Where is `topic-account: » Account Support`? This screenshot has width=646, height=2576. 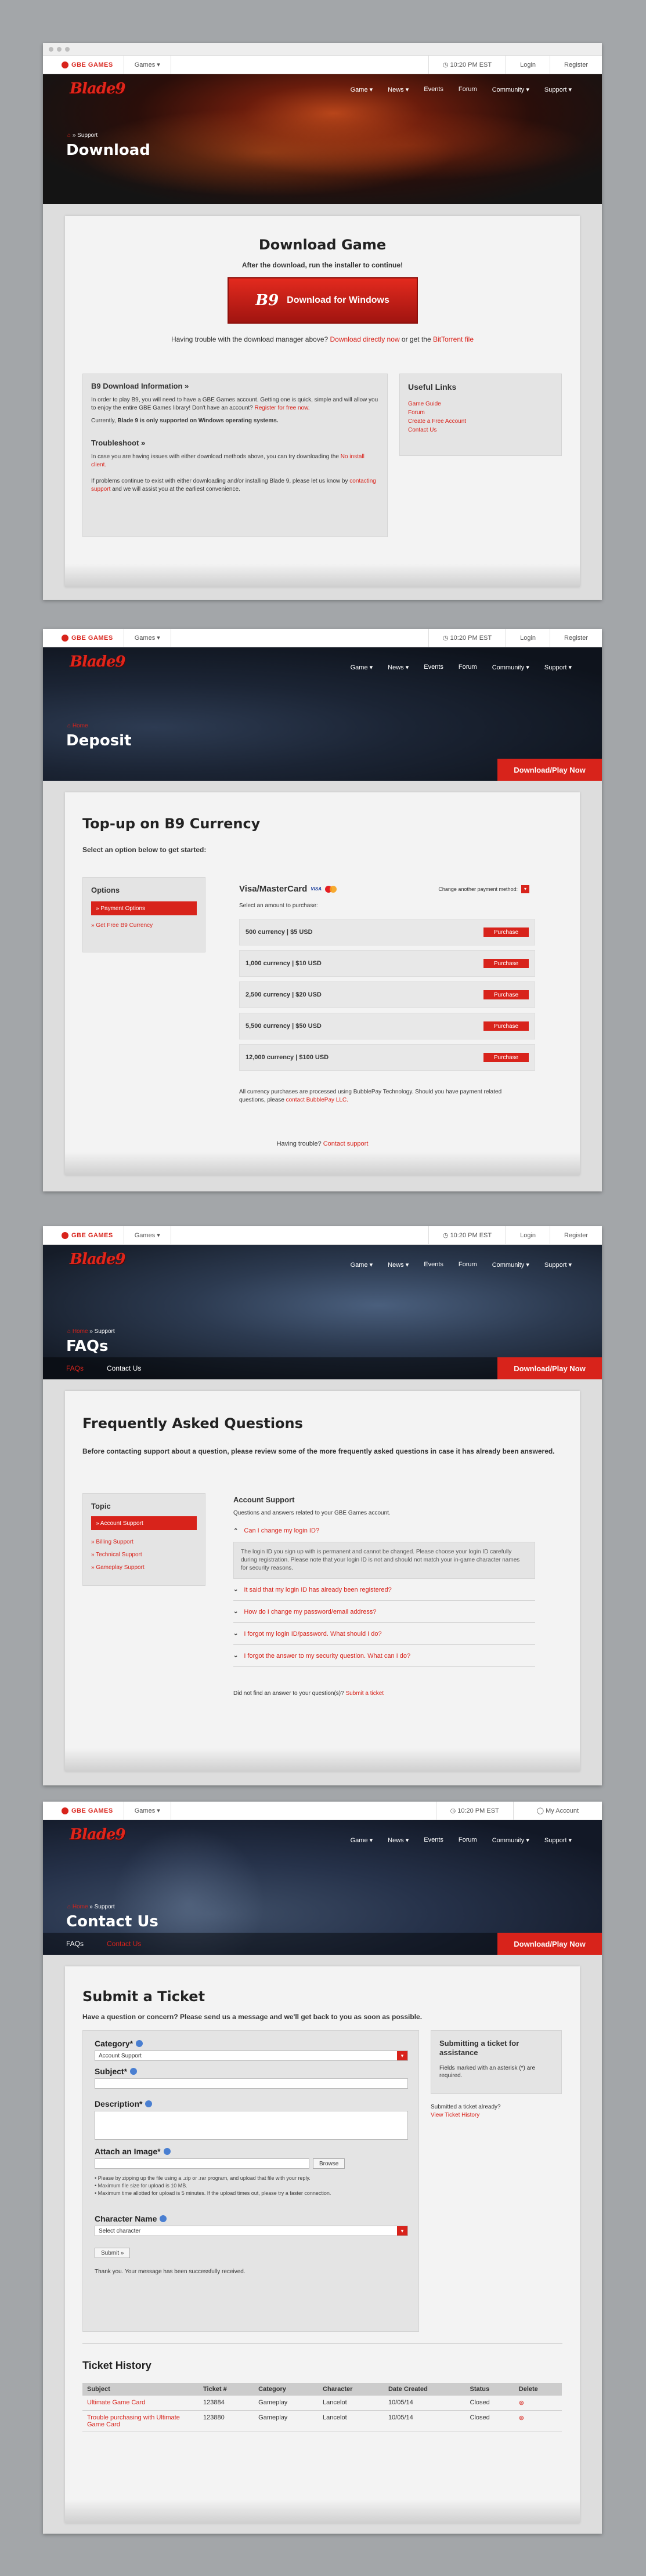
topic-account: » Account Support is located at coordinates (144, 1523).